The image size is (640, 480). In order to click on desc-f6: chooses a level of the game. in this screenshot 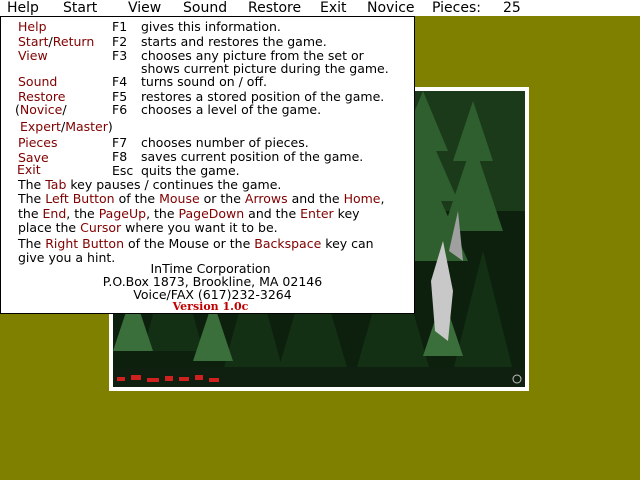, I will do `click(231, 109)`.